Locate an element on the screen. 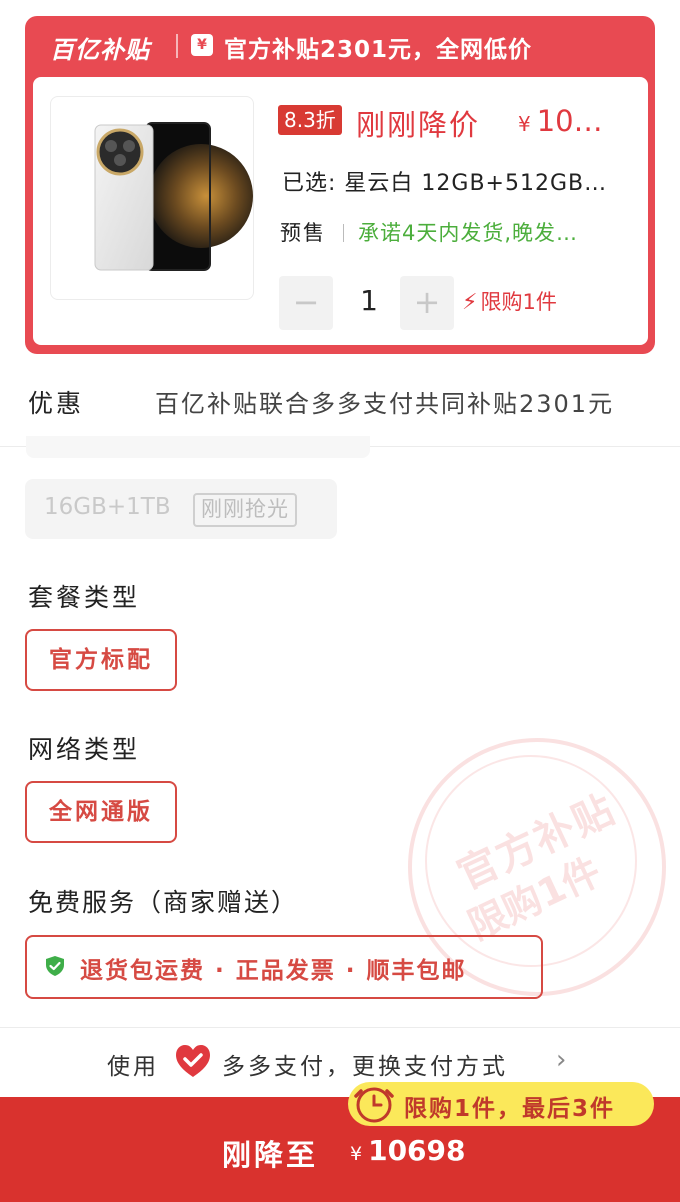  storage-option-partial is located at coordinates (198, 447).